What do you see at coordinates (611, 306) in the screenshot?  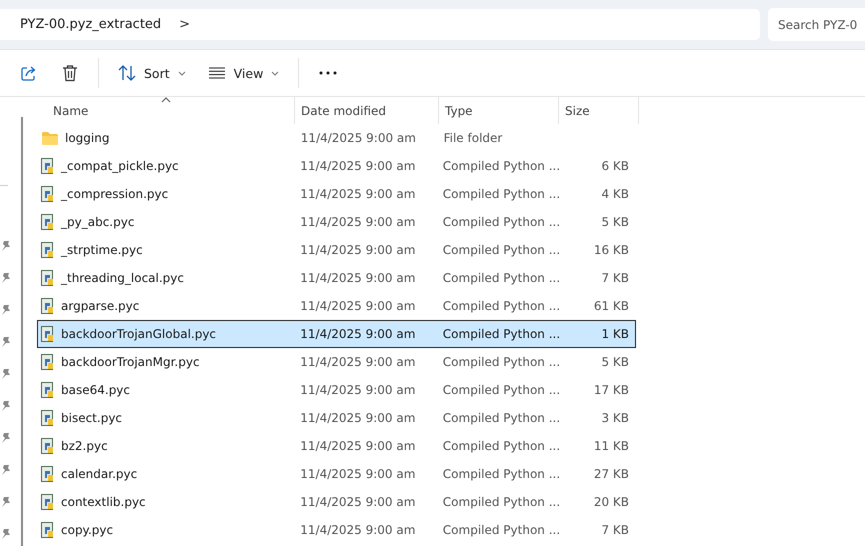 I see `size-cell: 61 KB` at bounding box center [611, 306].